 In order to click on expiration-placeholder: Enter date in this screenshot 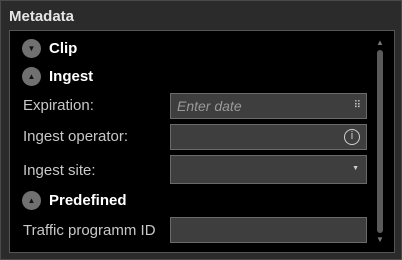, I will do `click(209, 106)`.